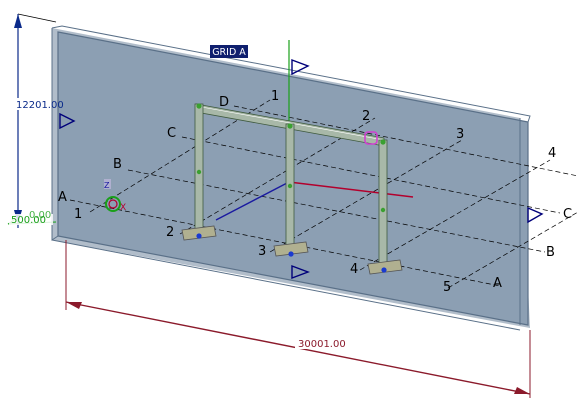 This screenshot has height=406, width=578. What do you see at coordinates (275, 96) in the screenshot?
I see `grid-label-1-top: 1` at bounding box center [275, 96].